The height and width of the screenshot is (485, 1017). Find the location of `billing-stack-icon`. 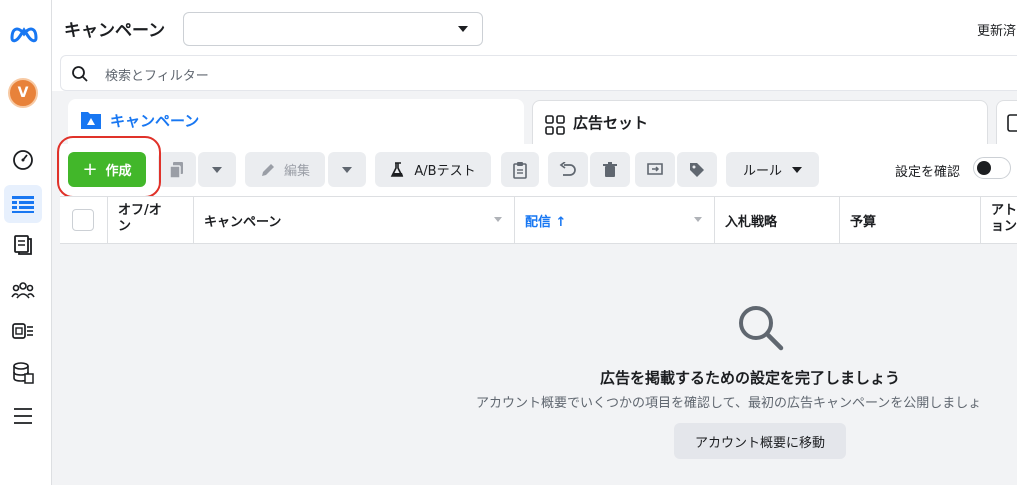

billing-stack-icon is located at coordinates (23, 373).